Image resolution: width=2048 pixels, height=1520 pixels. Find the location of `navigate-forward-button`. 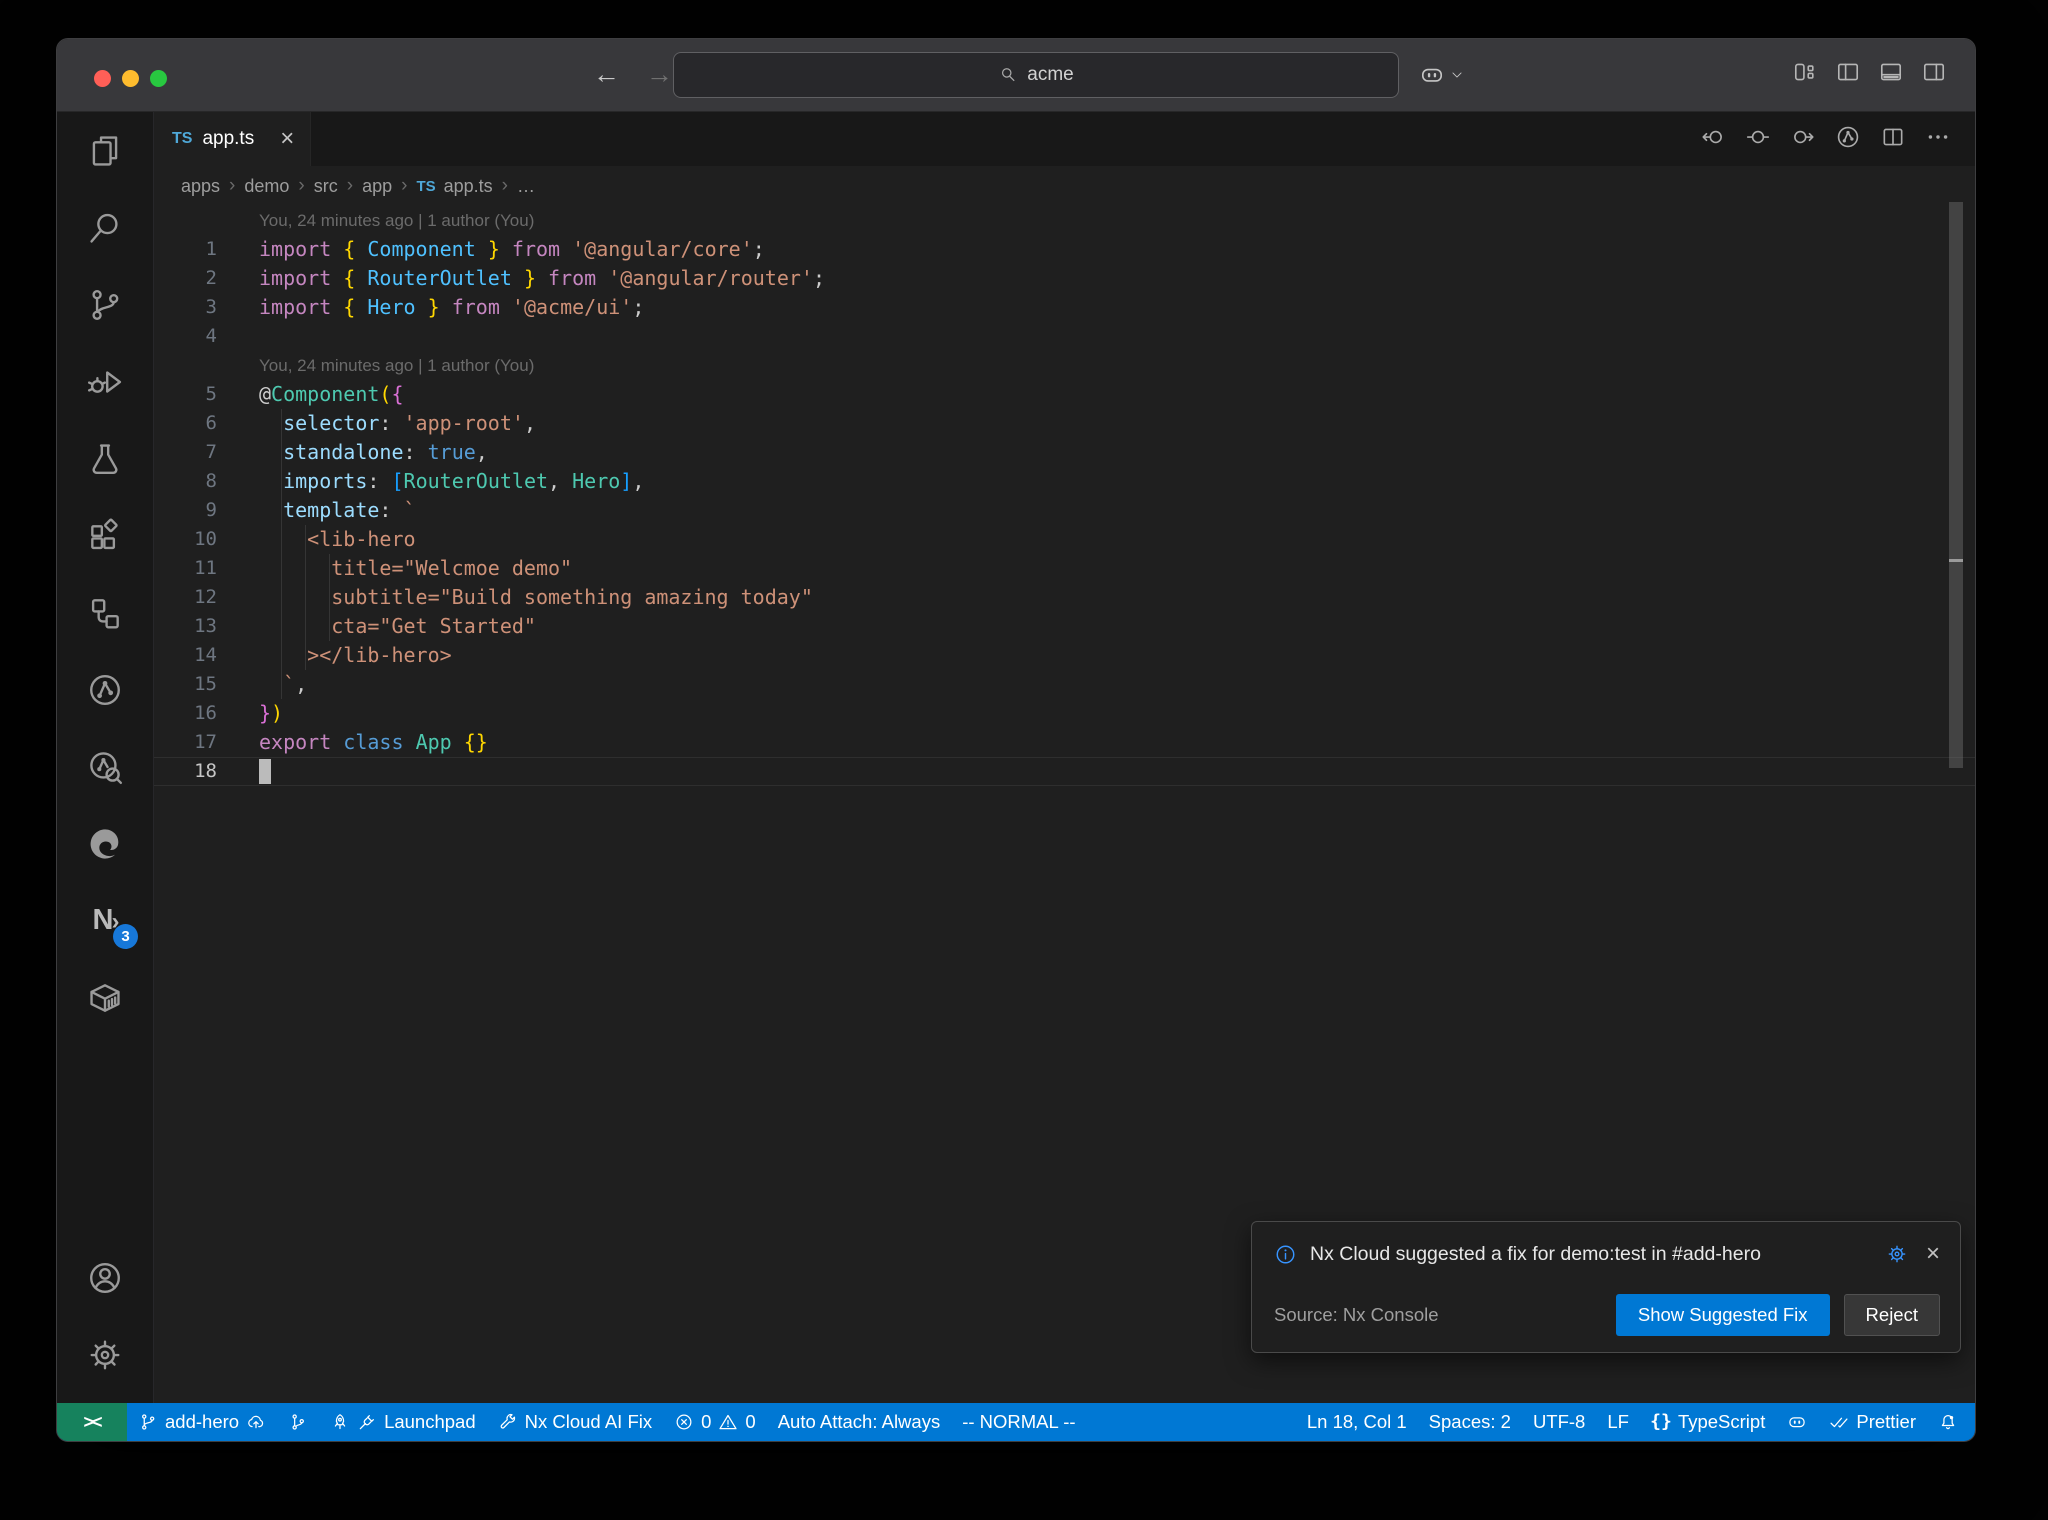

navigate-forward-button is located at coordinates (1803, 139).